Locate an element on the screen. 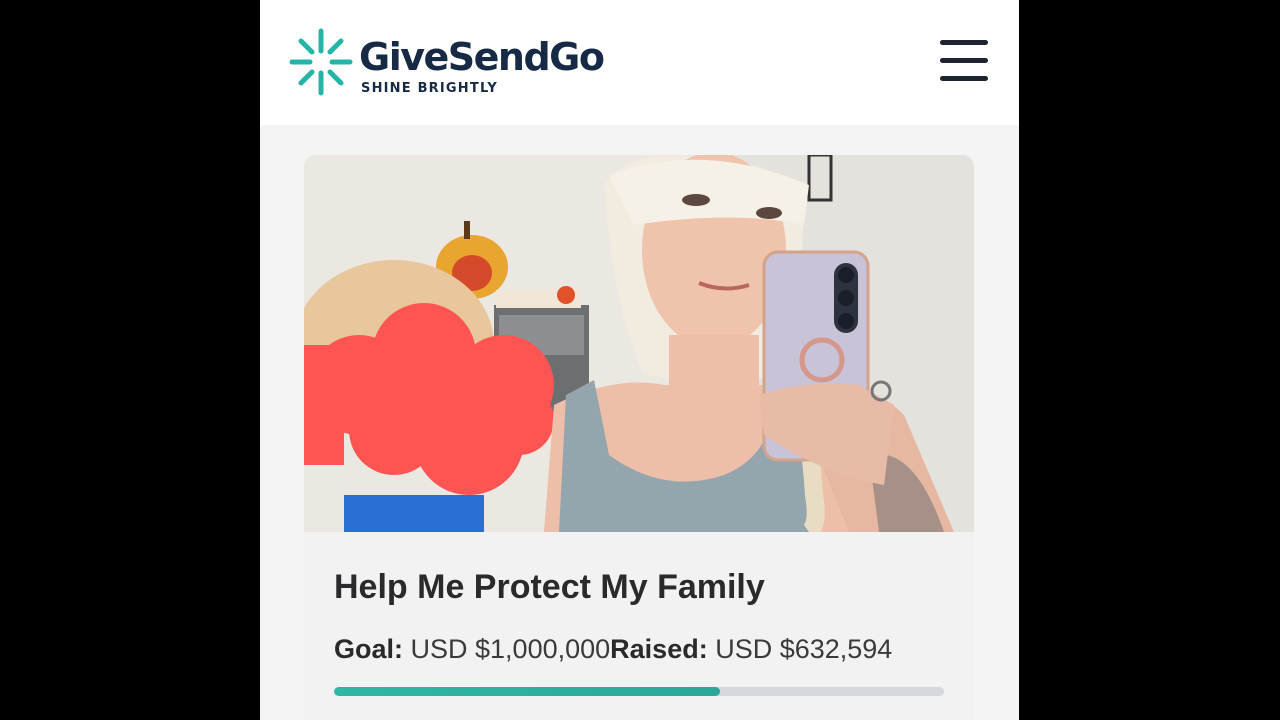  raised-label: Raised: is located at coordinates (659, 649).